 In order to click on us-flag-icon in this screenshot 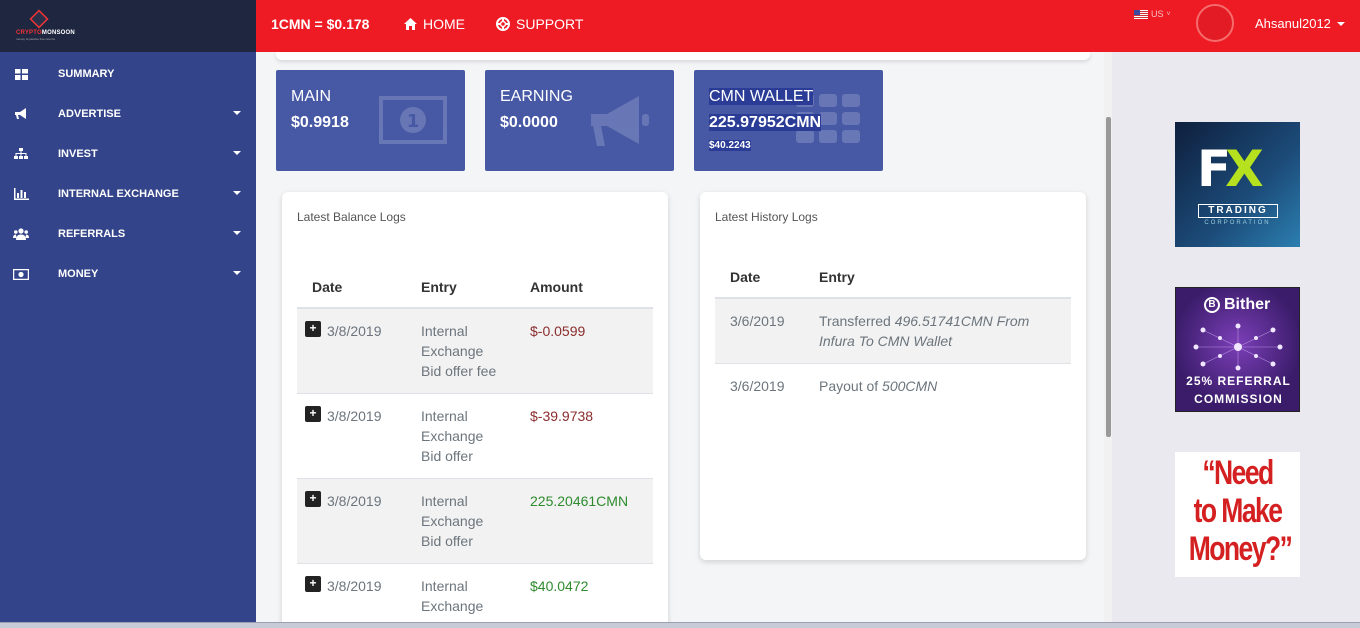, I will do `click(1141, 14)`.